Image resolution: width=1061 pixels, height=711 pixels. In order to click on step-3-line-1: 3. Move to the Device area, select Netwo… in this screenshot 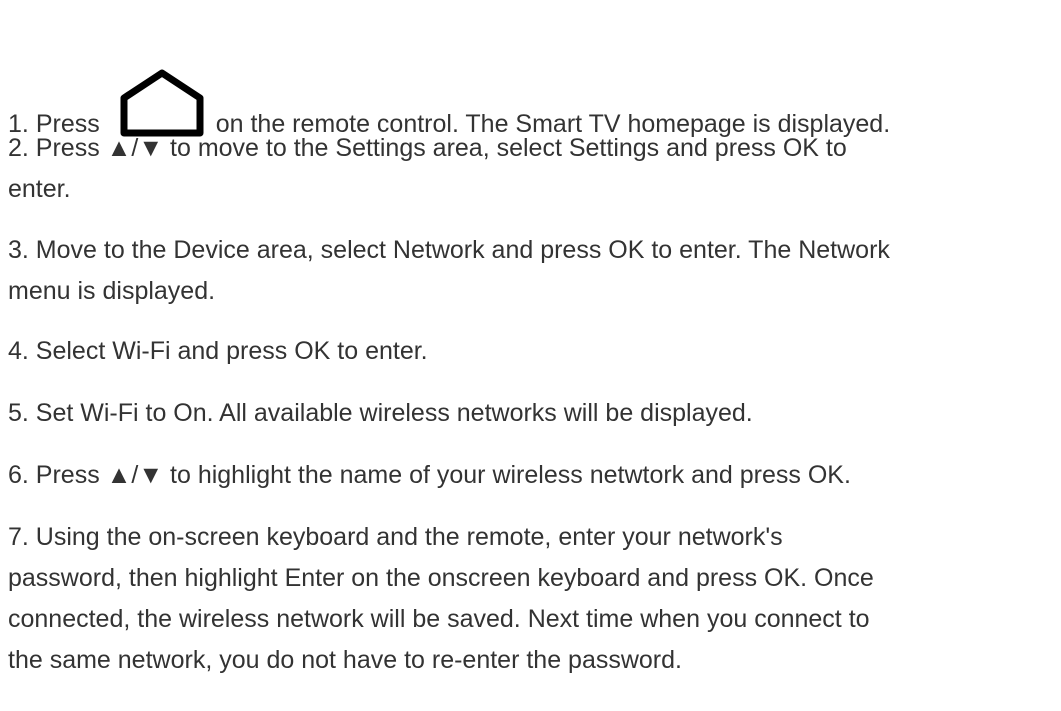, I will do `click(449, 250)`.